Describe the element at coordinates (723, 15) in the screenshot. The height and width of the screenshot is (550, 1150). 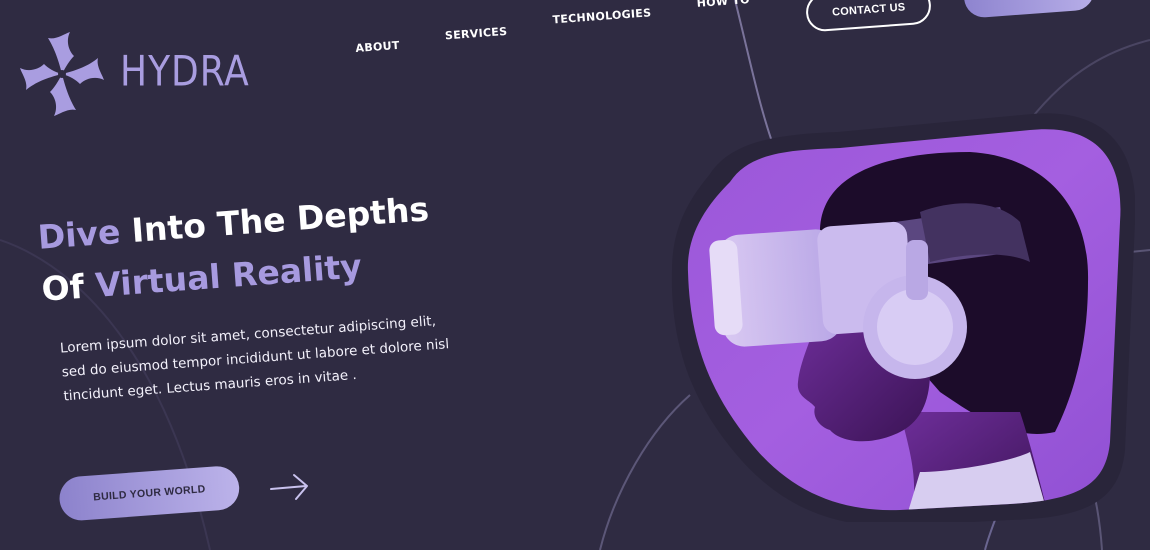
I see `nav-item-how-to: HOW TO` at that location.